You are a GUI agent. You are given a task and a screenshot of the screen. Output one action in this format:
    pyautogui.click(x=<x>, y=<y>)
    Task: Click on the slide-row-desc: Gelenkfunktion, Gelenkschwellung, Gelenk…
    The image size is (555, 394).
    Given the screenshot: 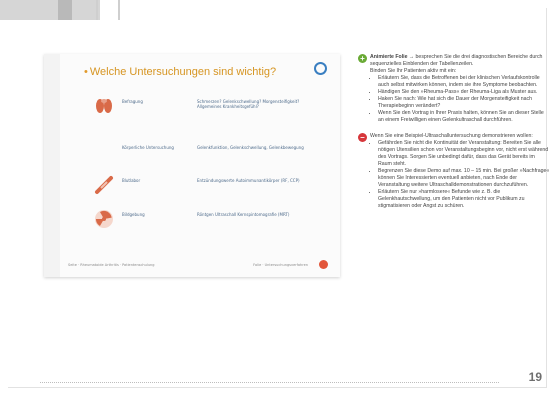 What is the action you would take?
    pyautogui.click(x=250, y=147)
    